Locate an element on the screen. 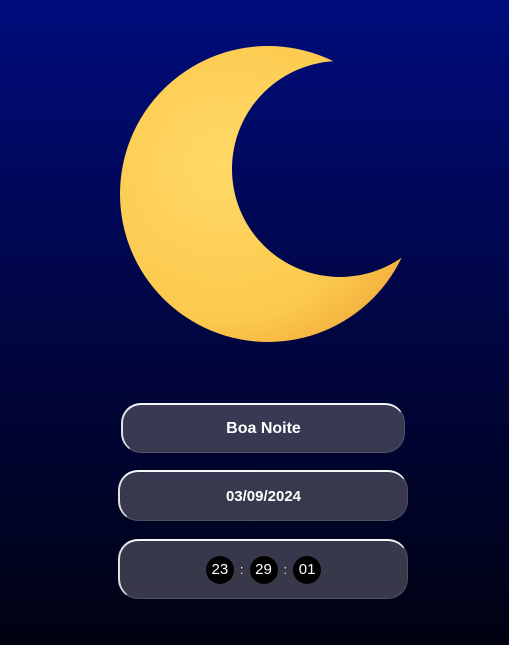  date-text: 03/09/2024 is located at coordinates (263, 496).